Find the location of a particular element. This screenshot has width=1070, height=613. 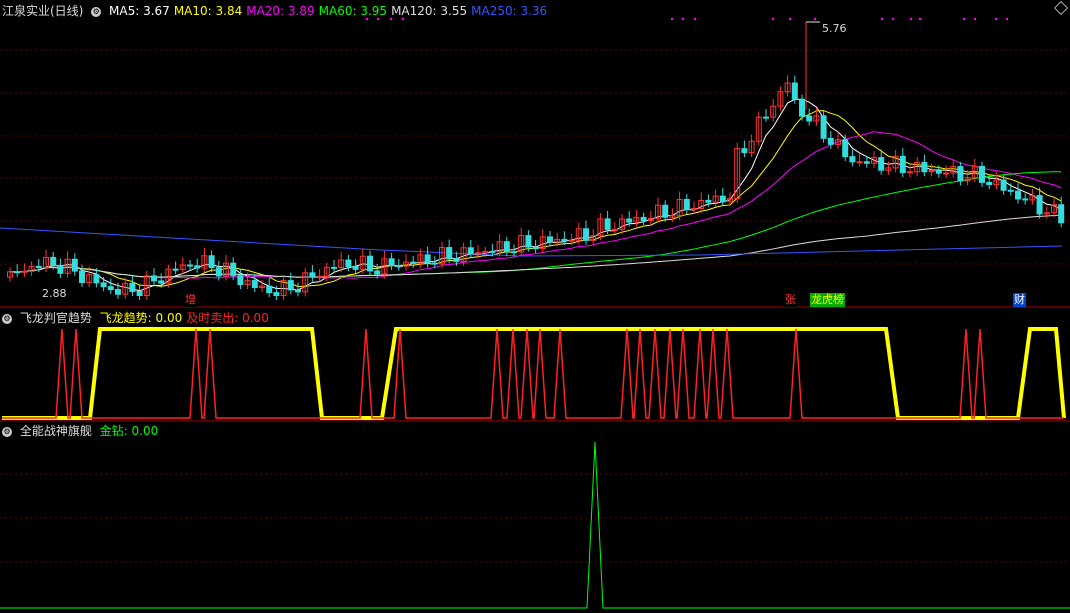

event-marker-3: 财 is located at coordinates (1019, 300).